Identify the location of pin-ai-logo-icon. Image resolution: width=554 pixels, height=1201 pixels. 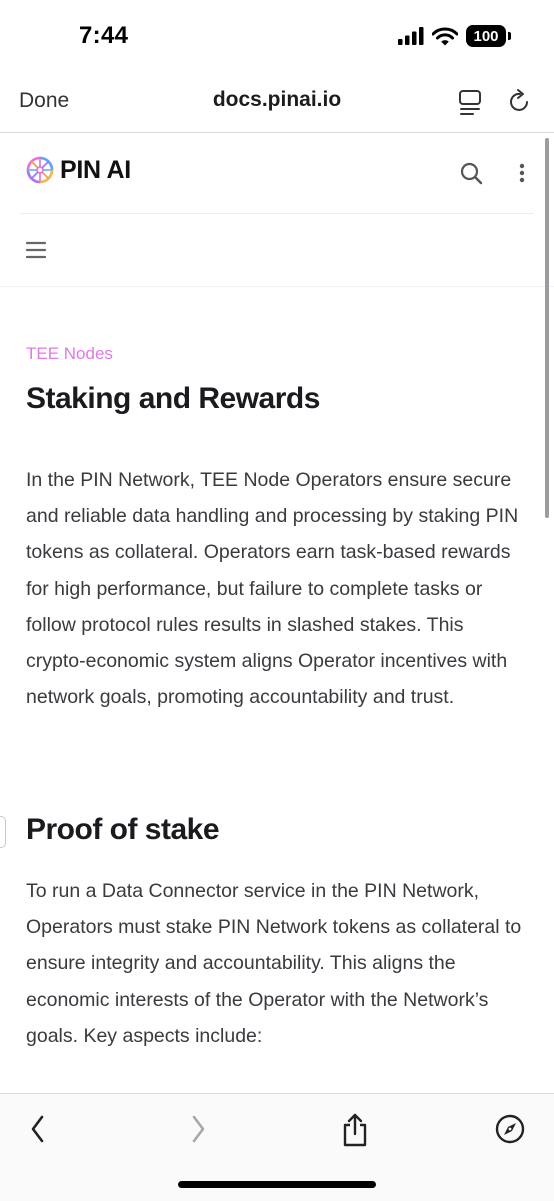
(40, 170).